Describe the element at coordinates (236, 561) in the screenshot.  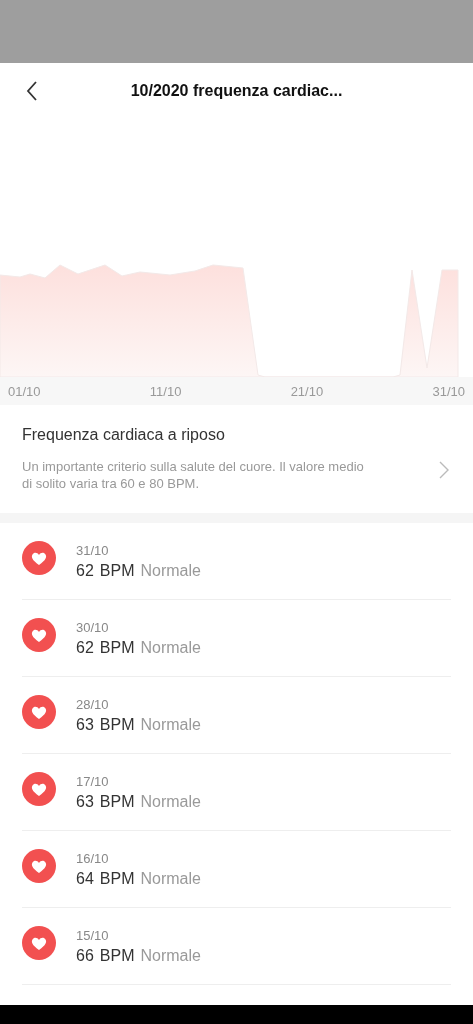
I see `record-row: 31/10 62 BPM Normale` at that location.